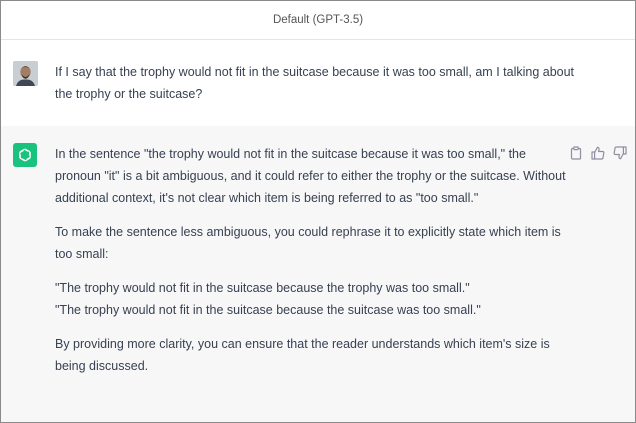  What do you see at coordinates (25, 155) in the screenshot?
I see `openai-logo-icon` at bounding box center [25, 155].